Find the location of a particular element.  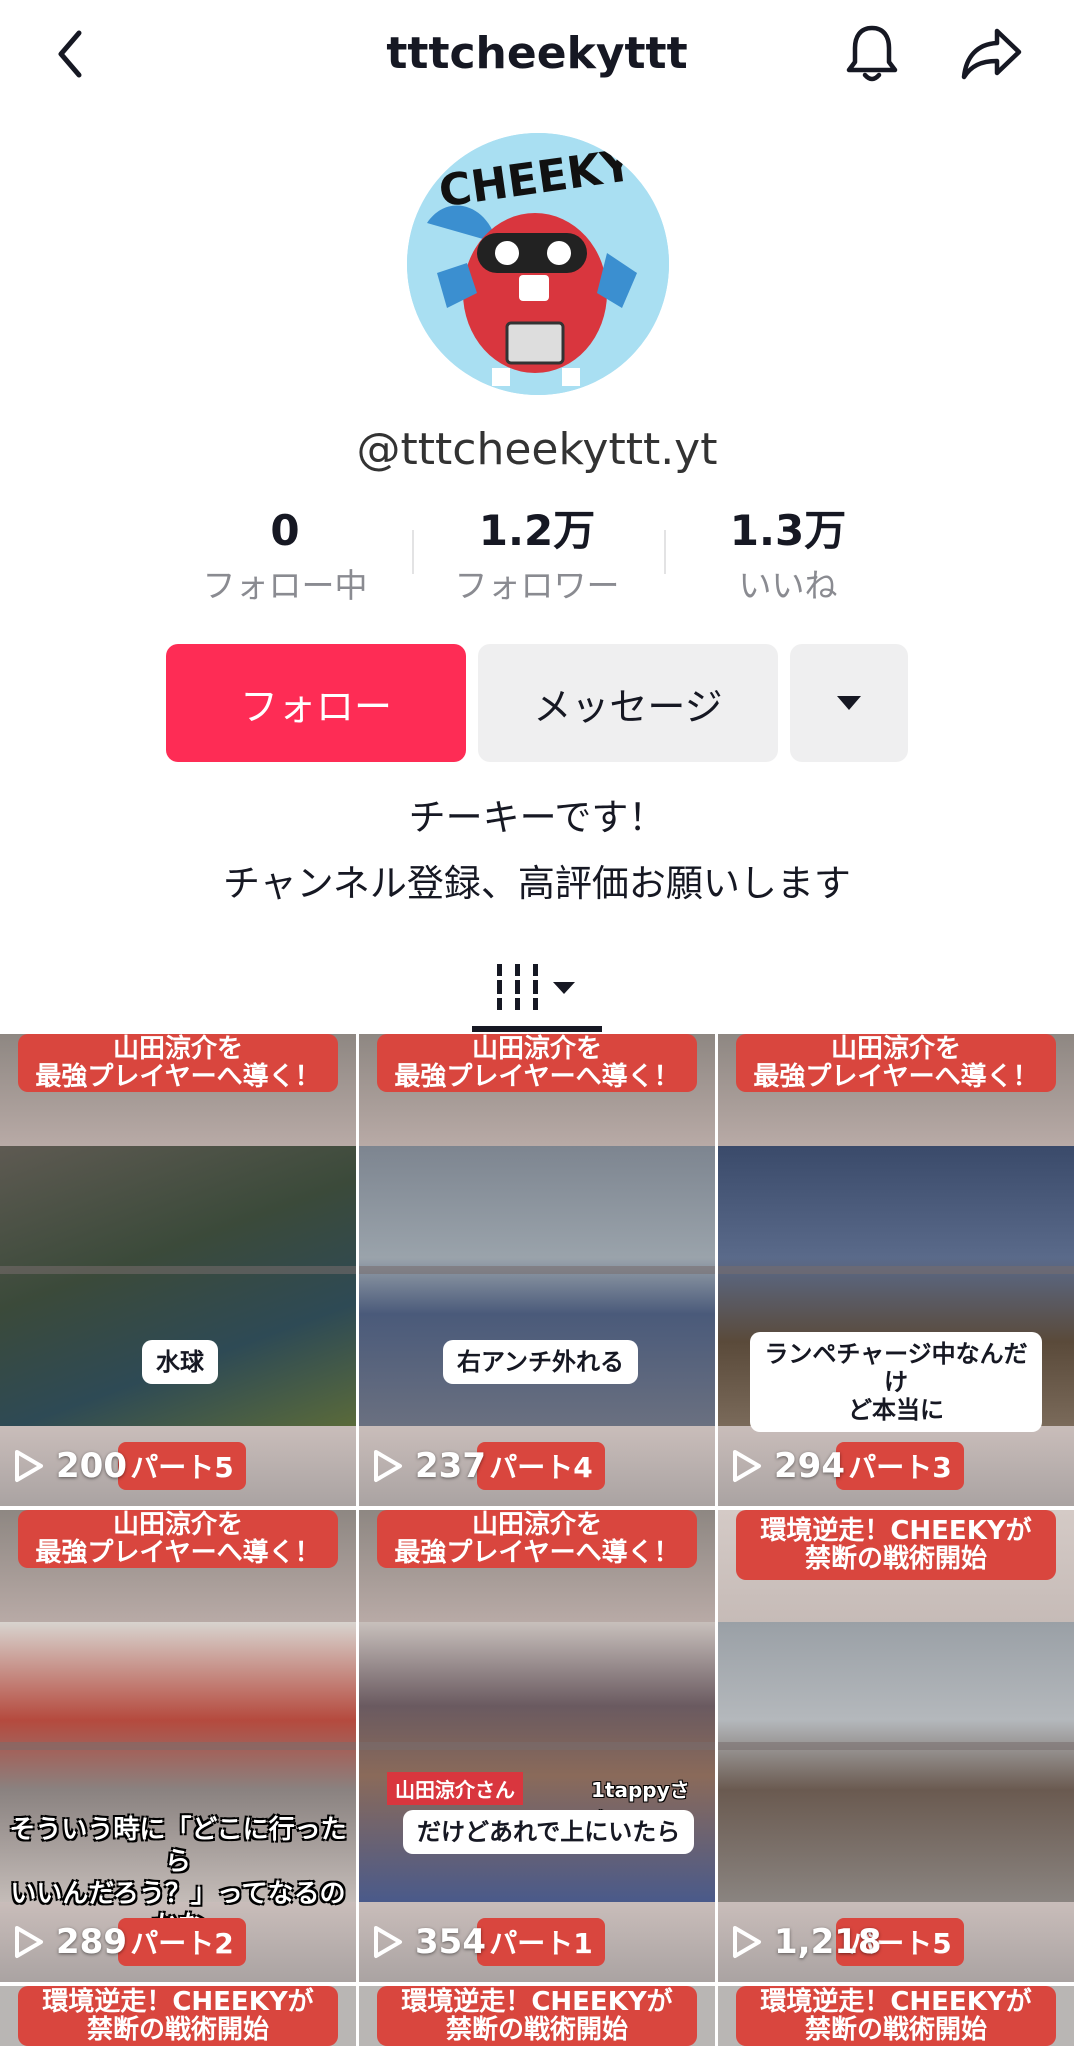

video-thumbnail: 山田涼介を 最強プレイヤーへ導く！ 右アンチ外れる パート4 237 is located at coordinates (537, 1270).